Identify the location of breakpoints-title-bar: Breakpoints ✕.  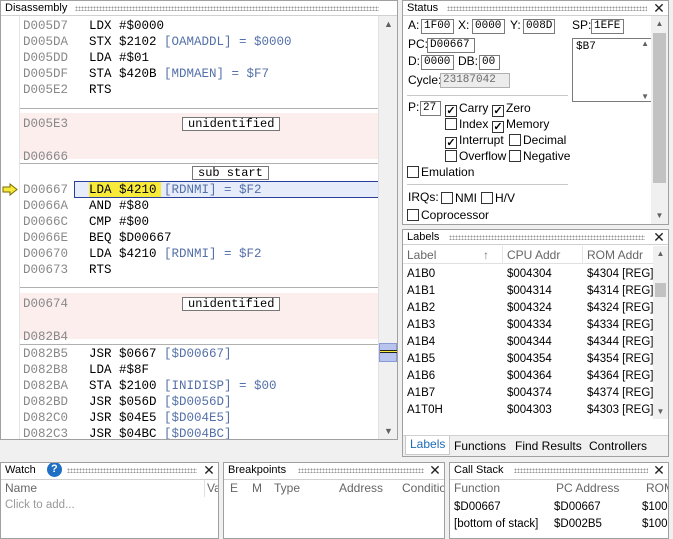
(334, 471).